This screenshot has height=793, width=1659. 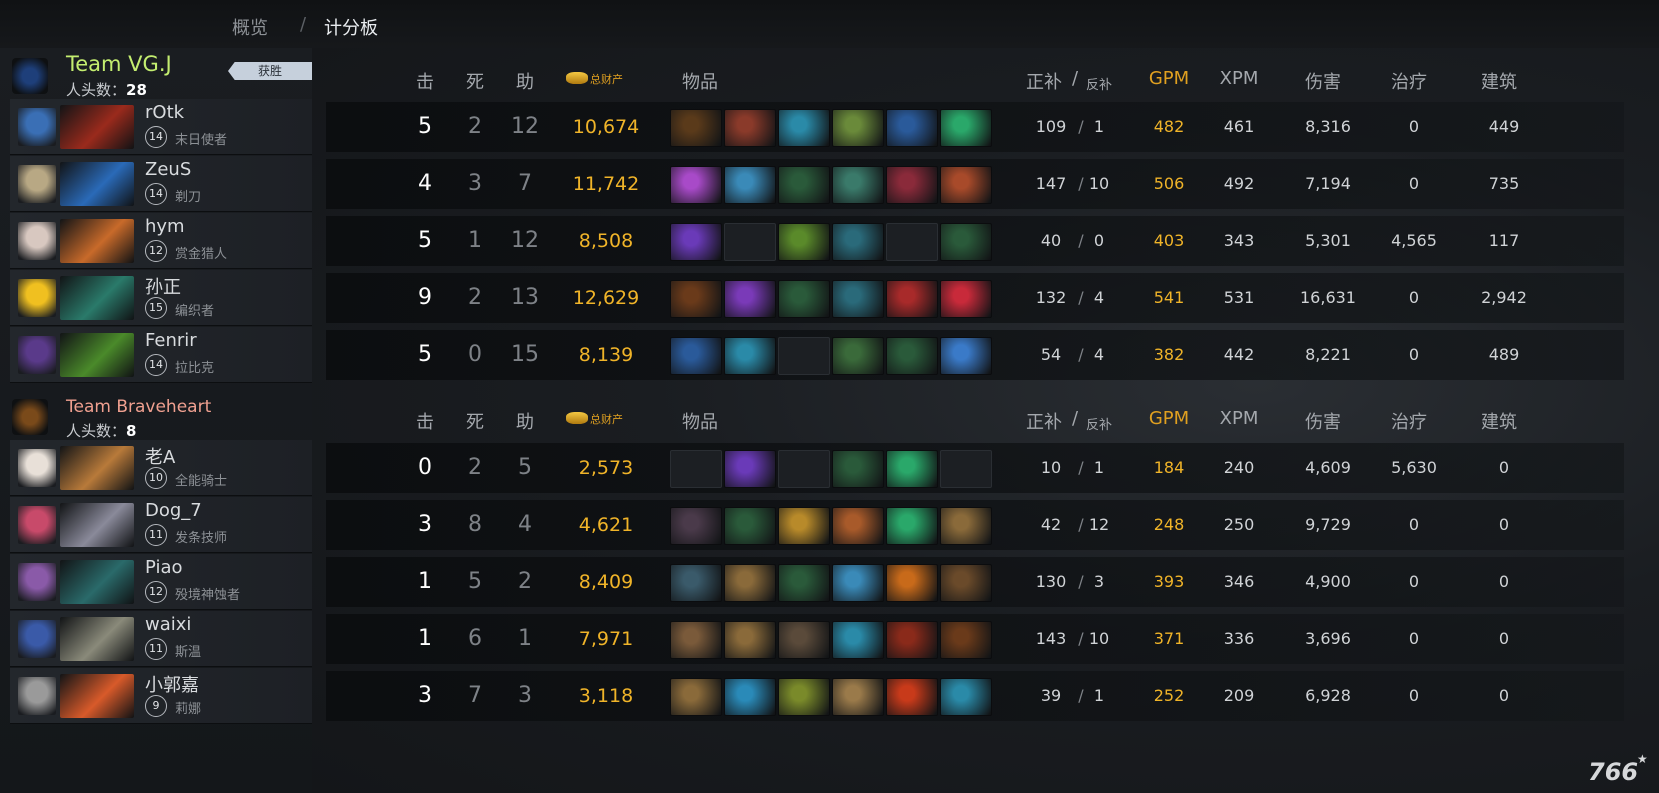 What do you see at coordinates (858, 128) in the screenshot?
I see `drum-icon` at bounding box center [858, 128].